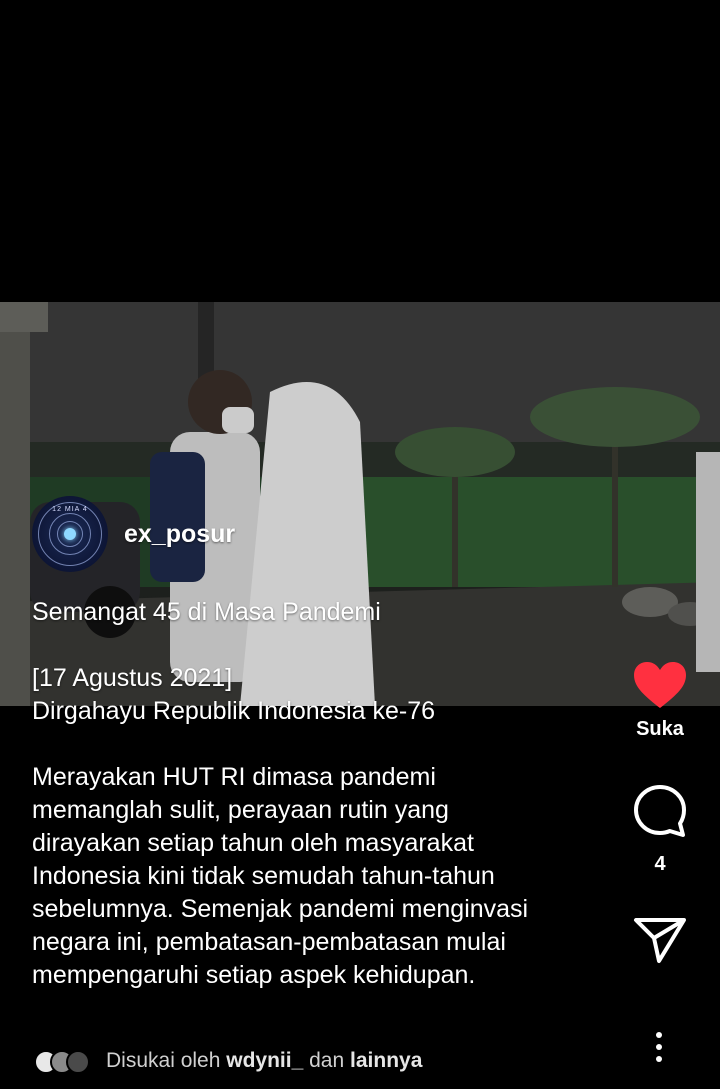 This screenshot has height=1089, width=720. Describe the element at coordinates (163, 1060) in the screenshot. I see `liked-by-prefix: Disukai oleh` at that location.